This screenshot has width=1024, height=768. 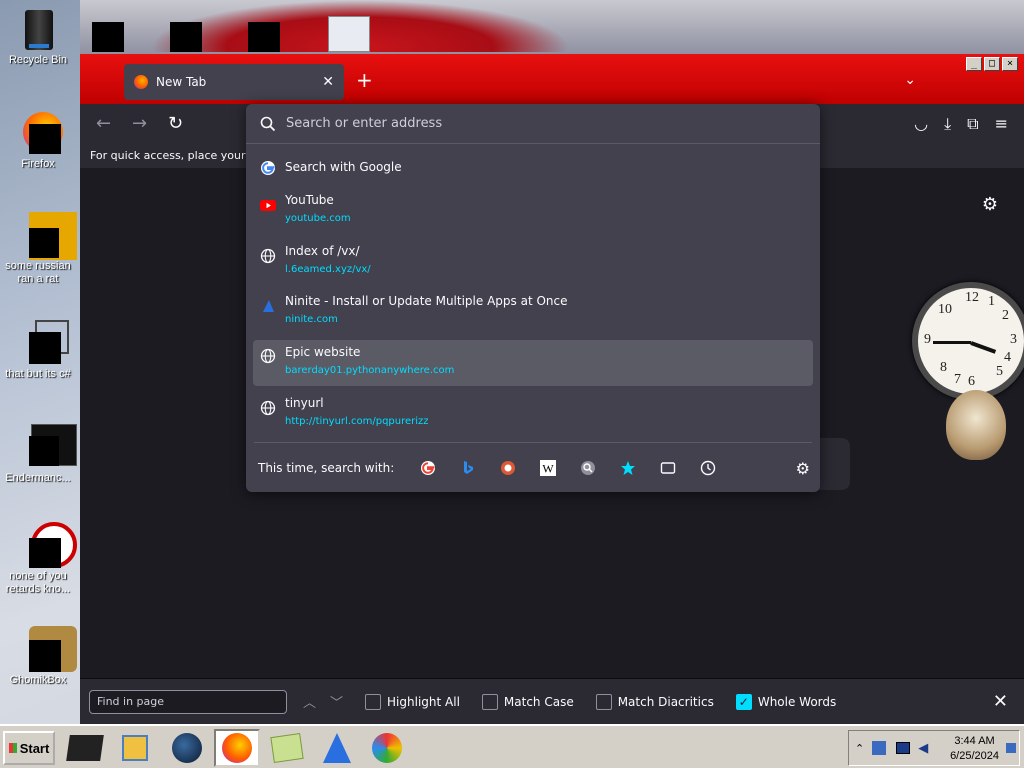 I want to click on desktop-icon-recycle-bin: Recycle Bin, so click(x=38, y=36).